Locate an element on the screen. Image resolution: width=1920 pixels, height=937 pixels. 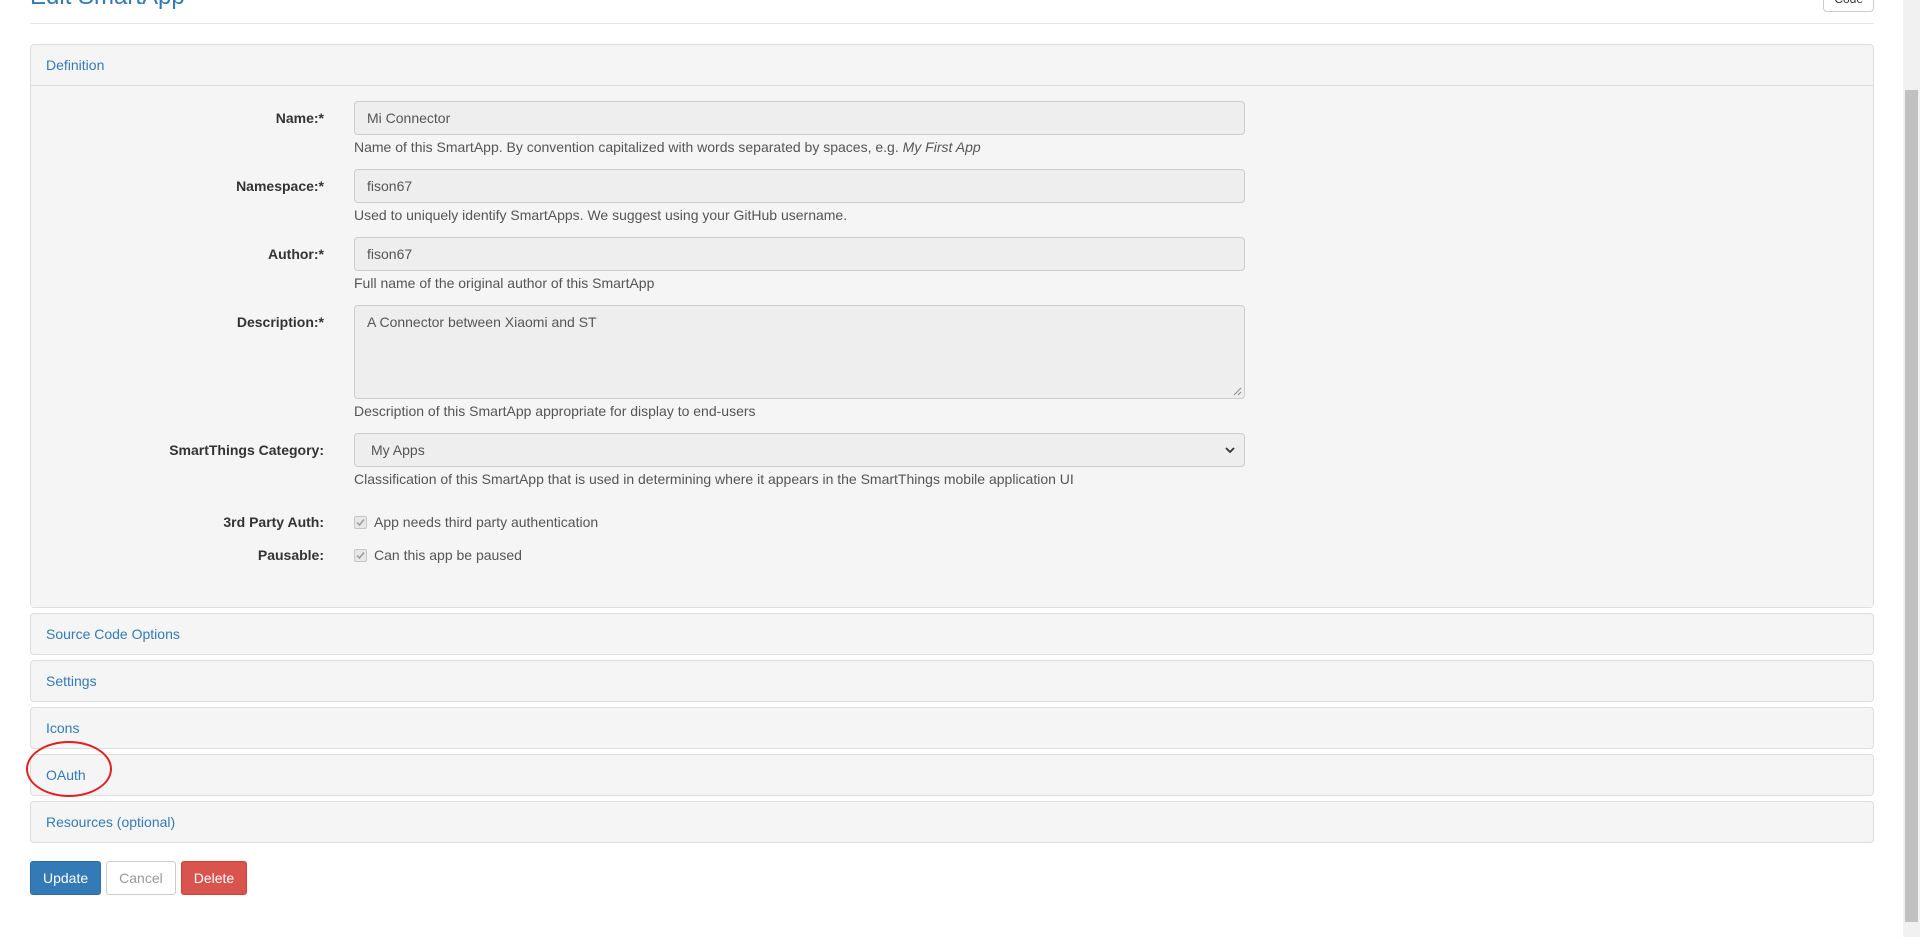
author-label: Author:* is located at coordinates (296, 254).